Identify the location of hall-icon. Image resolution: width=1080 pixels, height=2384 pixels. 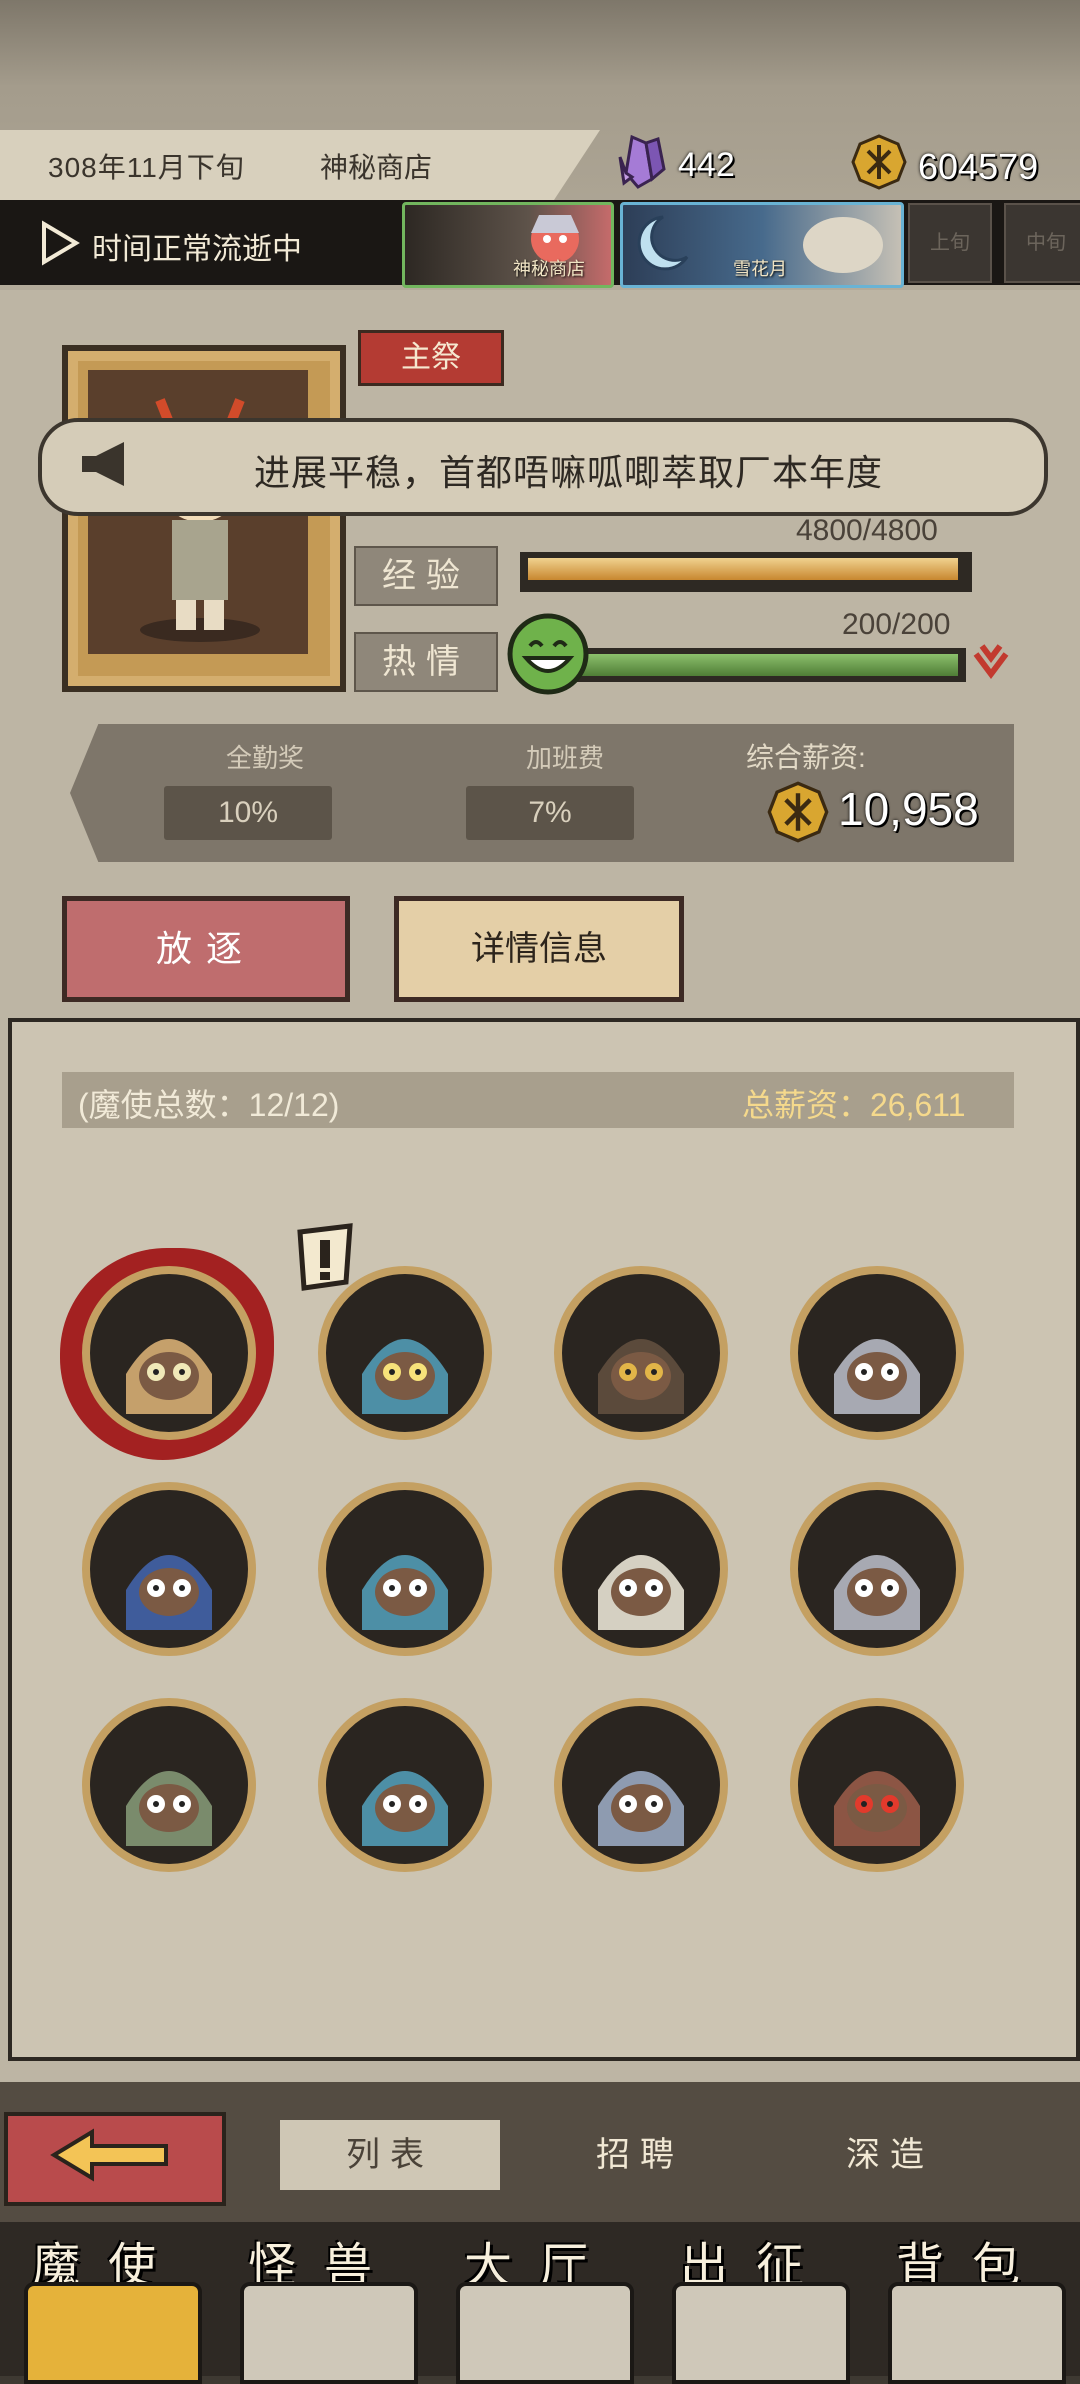
(545, 2333).